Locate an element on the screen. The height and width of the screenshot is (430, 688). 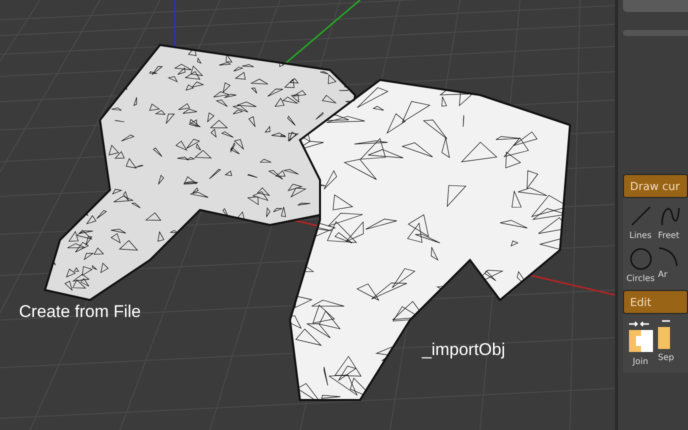
separate-icon is located at coordinates (664, 335).